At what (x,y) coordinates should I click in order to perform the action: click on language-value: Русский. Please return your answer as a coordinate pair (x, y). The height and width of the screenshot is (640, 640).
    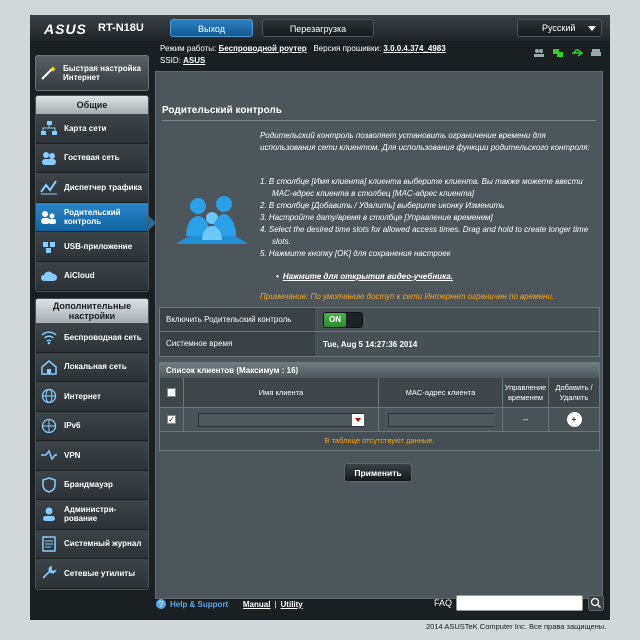
    Looking at the image, I should click on (559, 28).